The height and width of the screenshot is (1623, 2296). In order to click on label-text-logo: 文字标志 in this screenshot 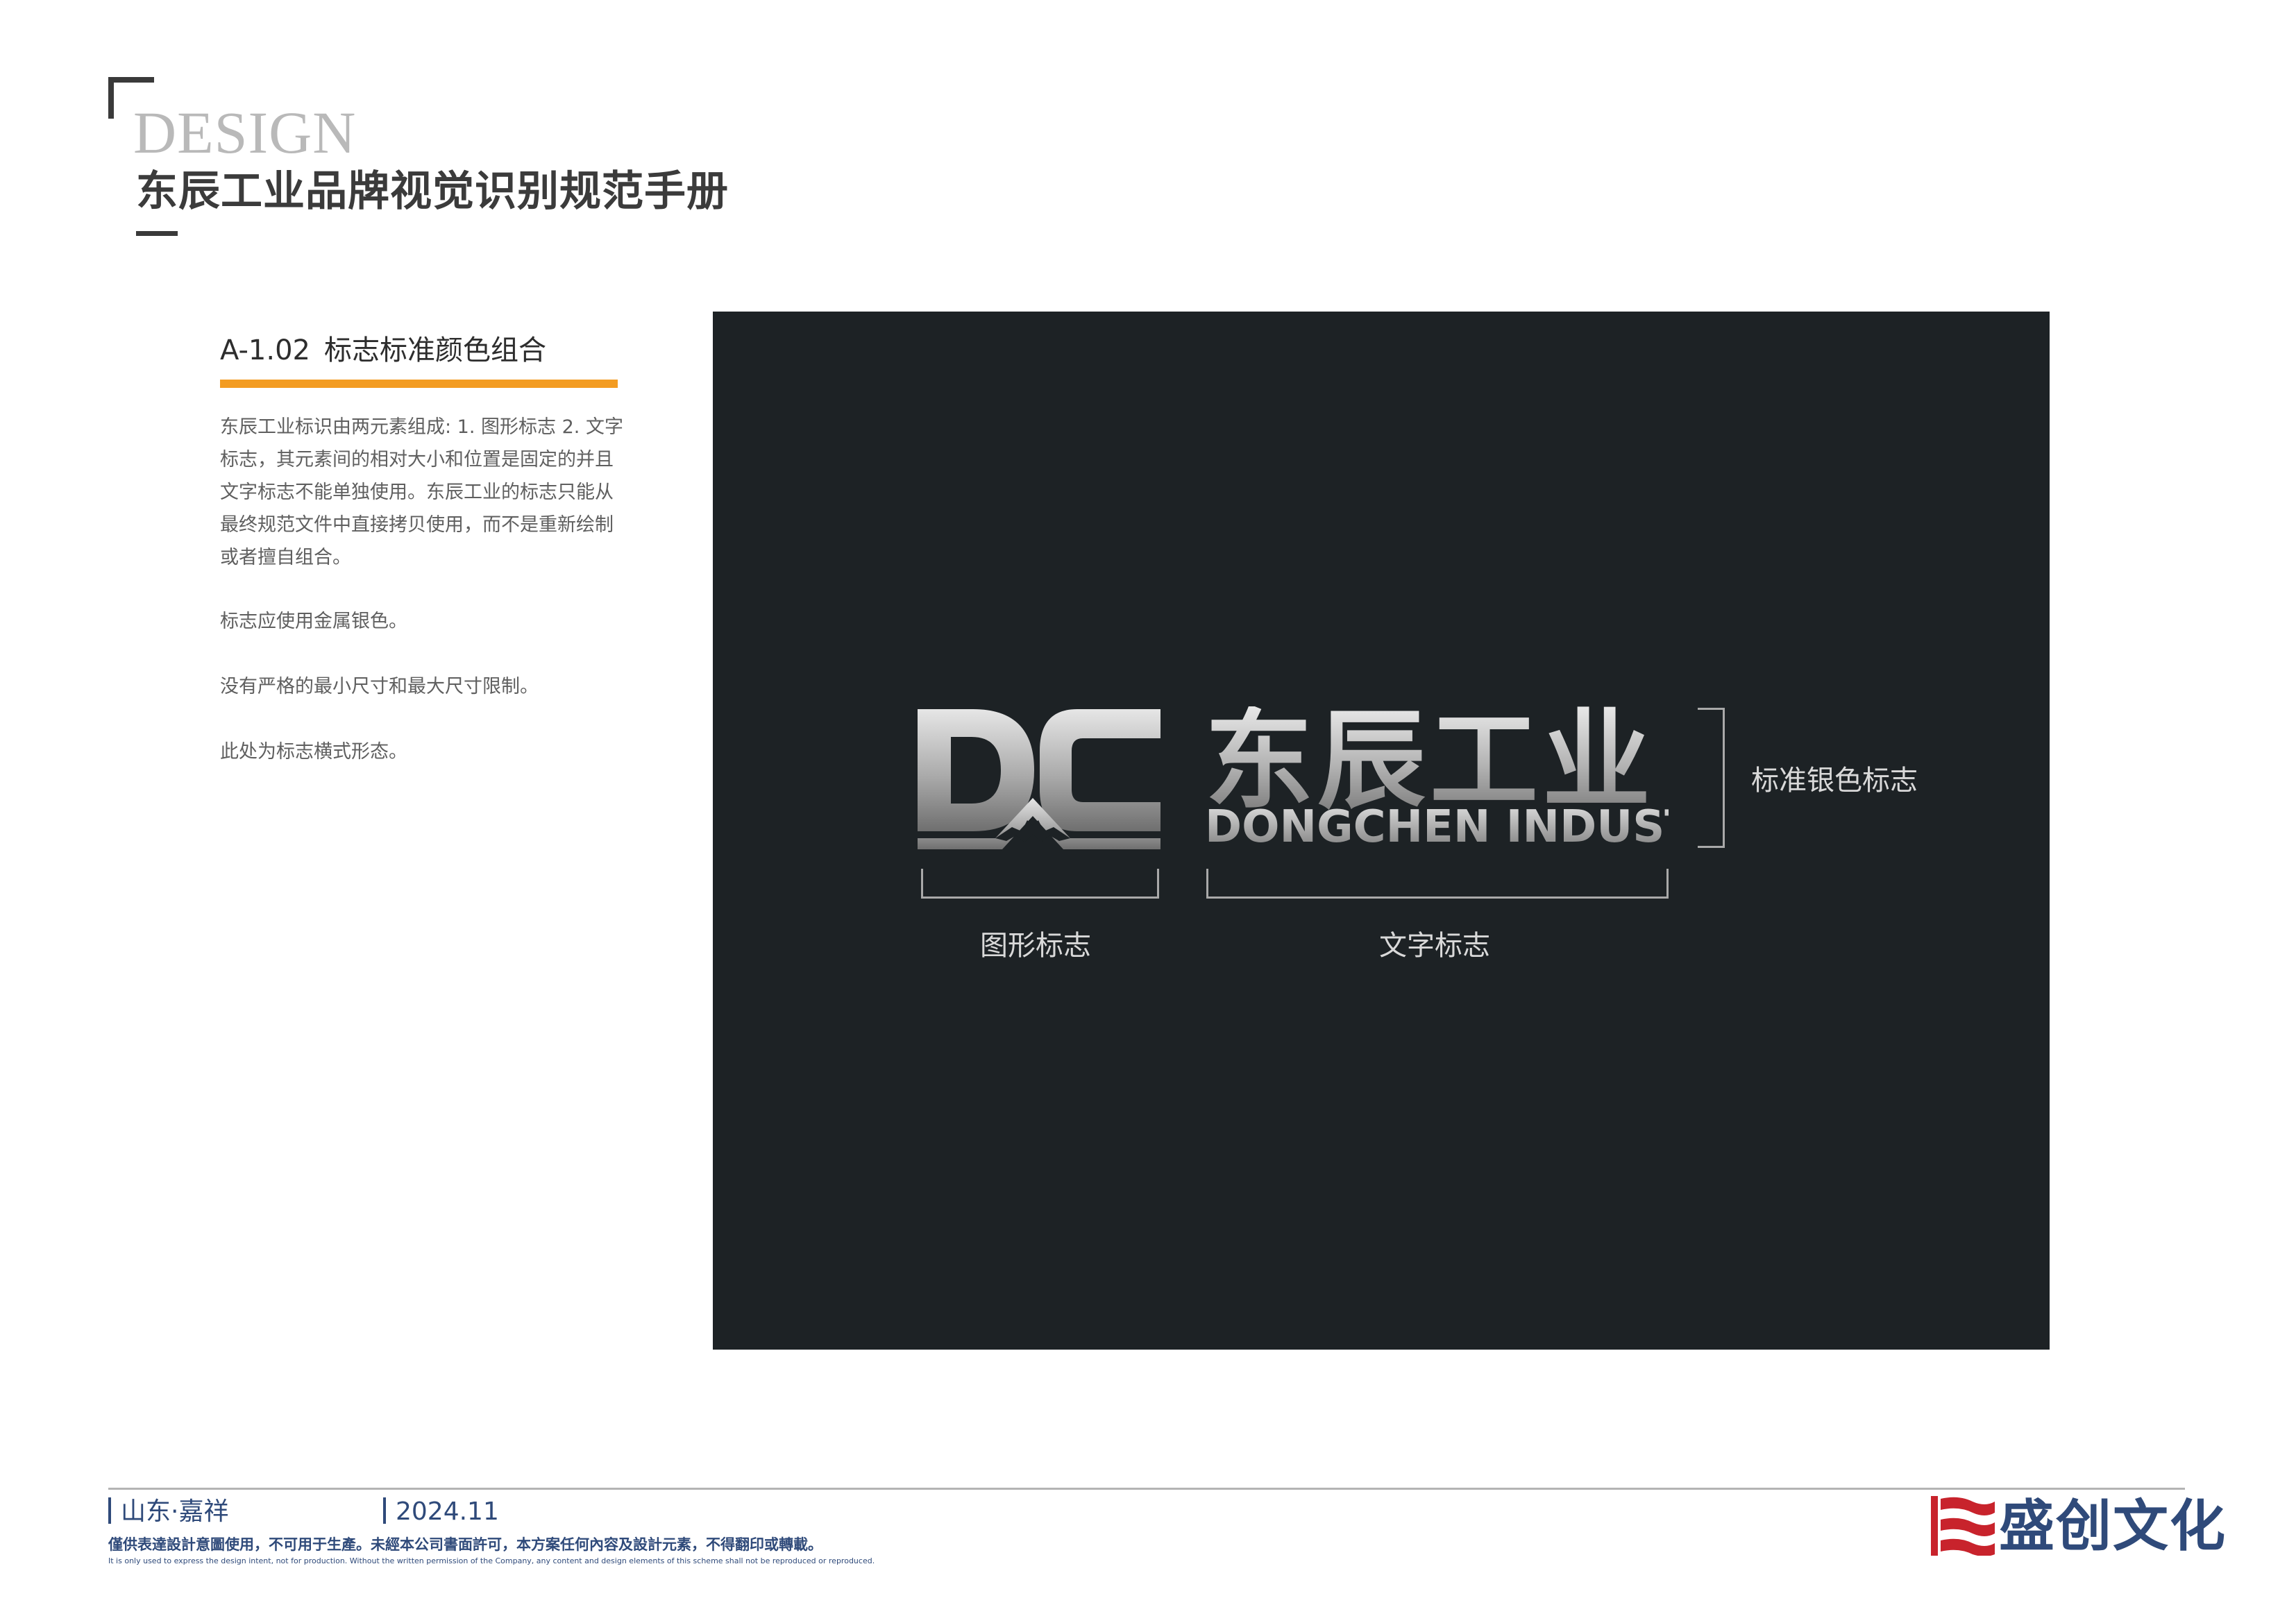, I will do `click(1435, 946)`.